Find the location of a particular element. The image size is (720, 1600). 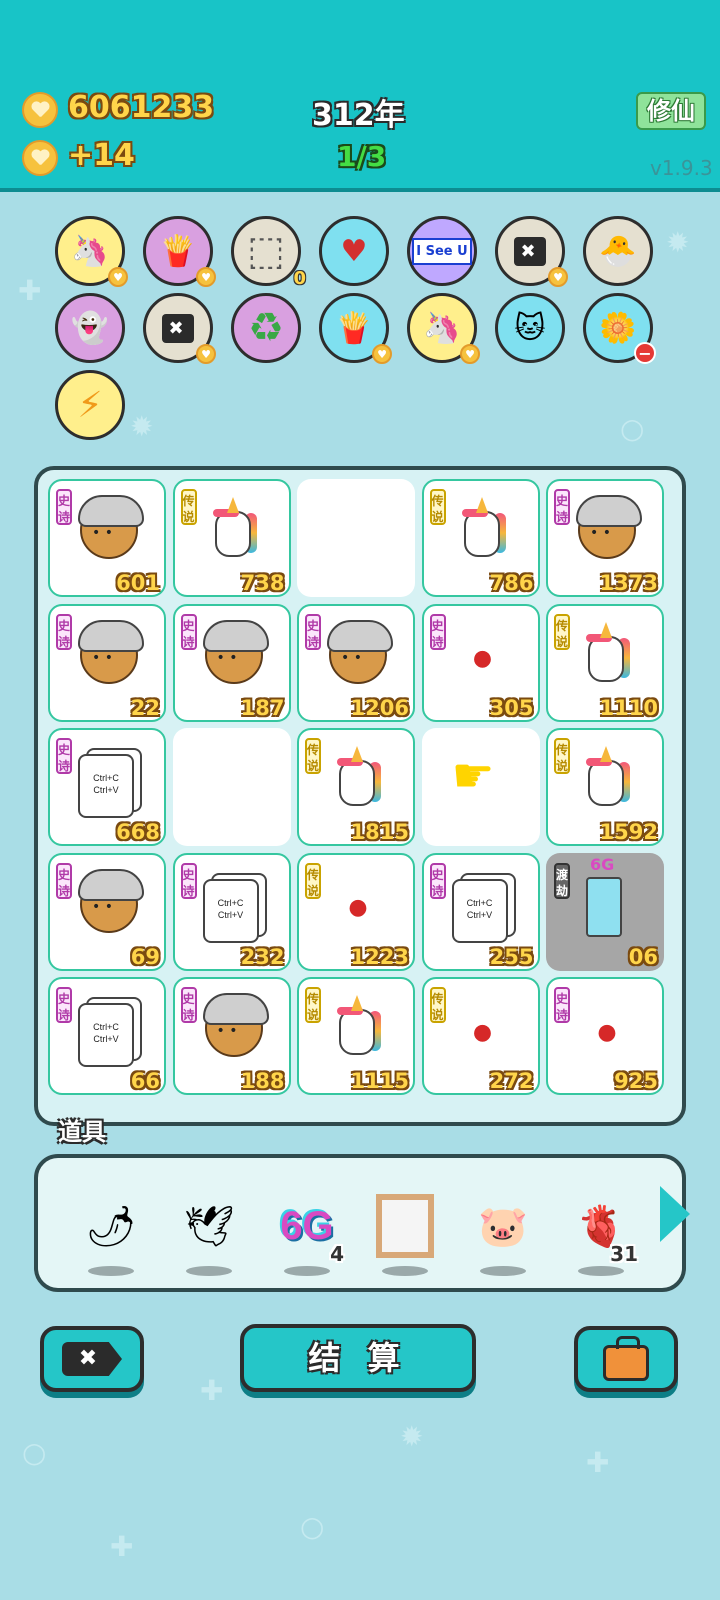

chili-pepper-icon: 🌶 is located at coordinates (111, 1226).